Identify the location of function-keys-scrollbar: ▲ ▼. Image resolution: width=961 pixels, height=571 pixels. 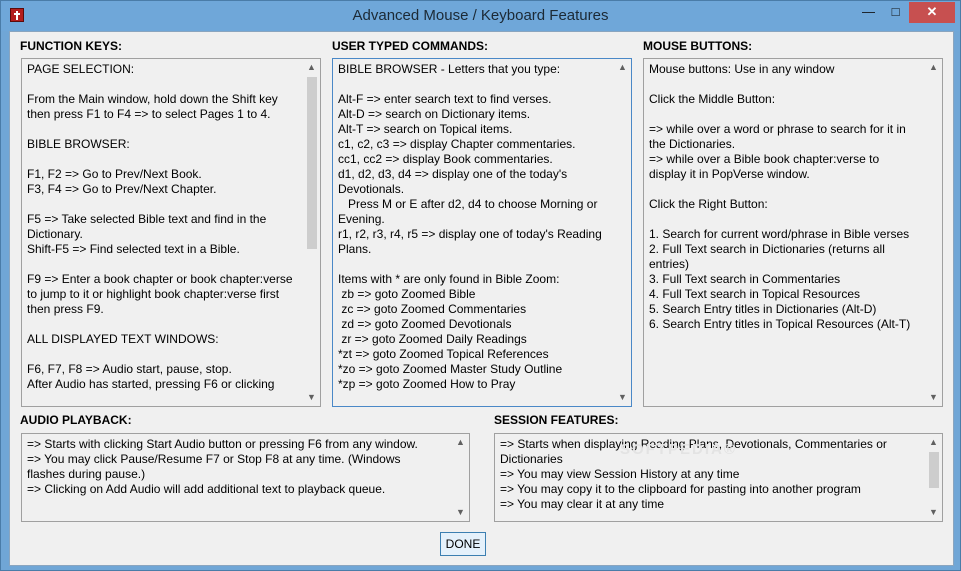
(311, 232).